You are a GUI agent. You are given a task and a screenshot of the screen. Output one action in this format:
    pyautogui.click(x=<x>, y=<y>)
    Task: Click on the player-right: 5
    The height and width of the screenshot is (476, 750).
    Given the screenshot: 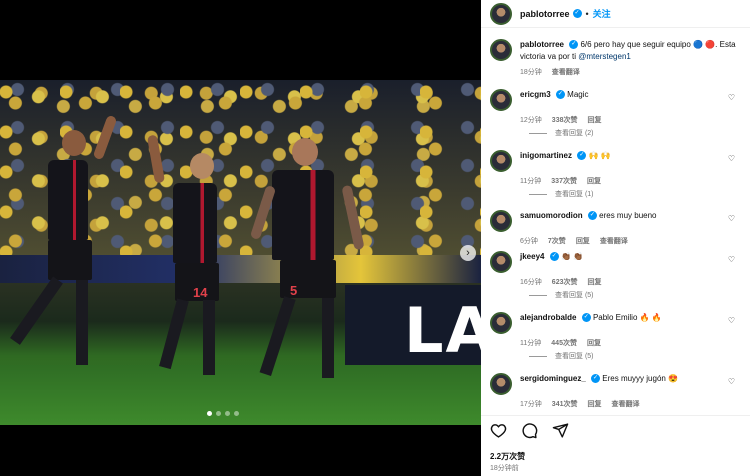 What is the action you would take?
    pyautogui.click(x=314, y=265)
    